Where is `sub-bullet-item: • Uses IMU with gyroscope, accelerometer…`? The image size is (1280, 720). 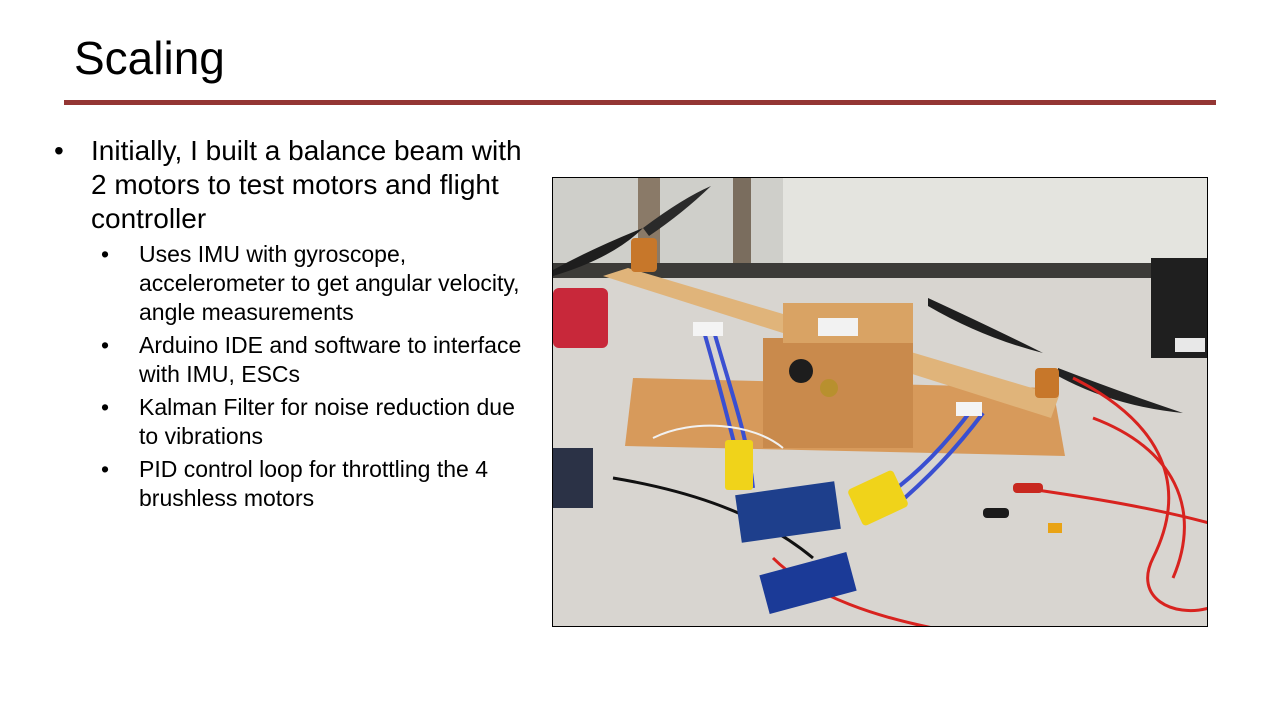
sub-bullet-item: • Uses IMU with gyroscope, accelerometer… is located at coordinates (312, 283).